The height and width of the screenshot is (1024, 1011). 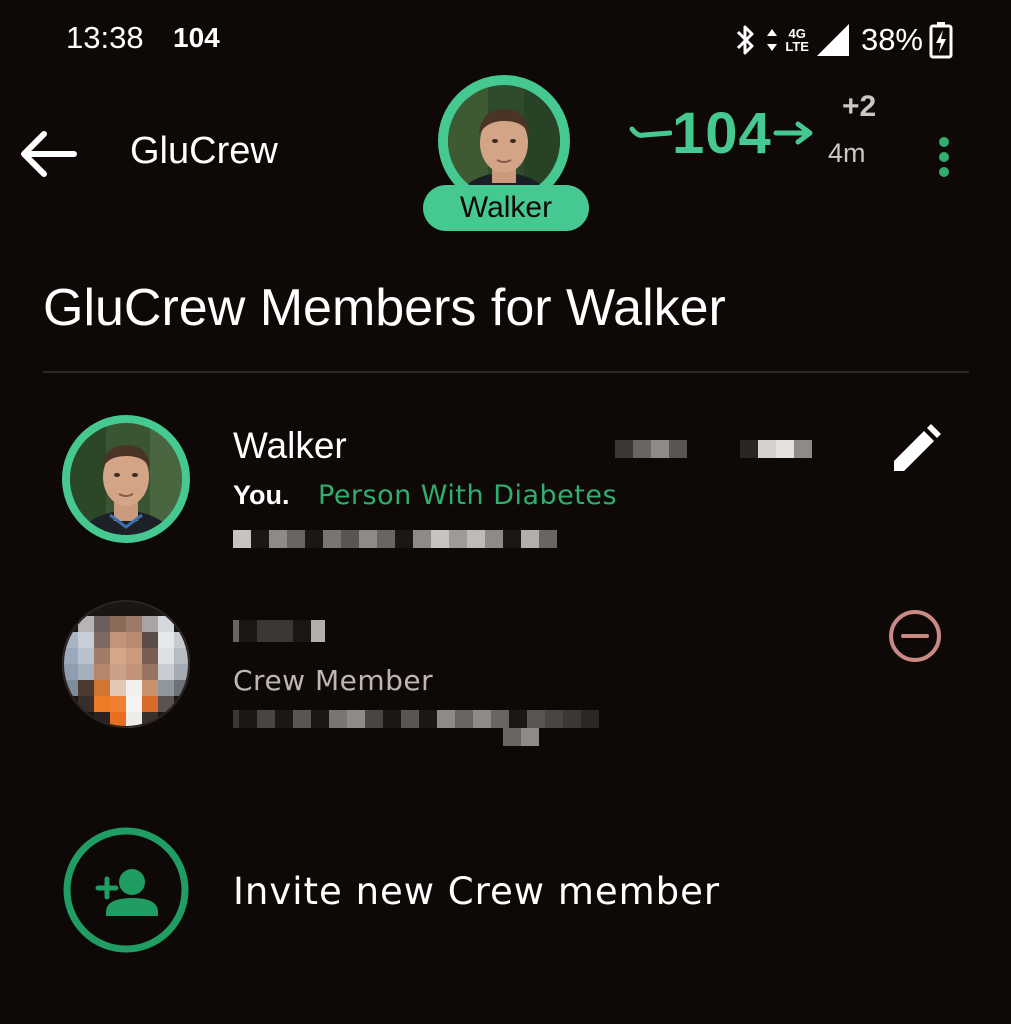 I want to click on network-type: 4G LTE, so click(x=797, y=40).